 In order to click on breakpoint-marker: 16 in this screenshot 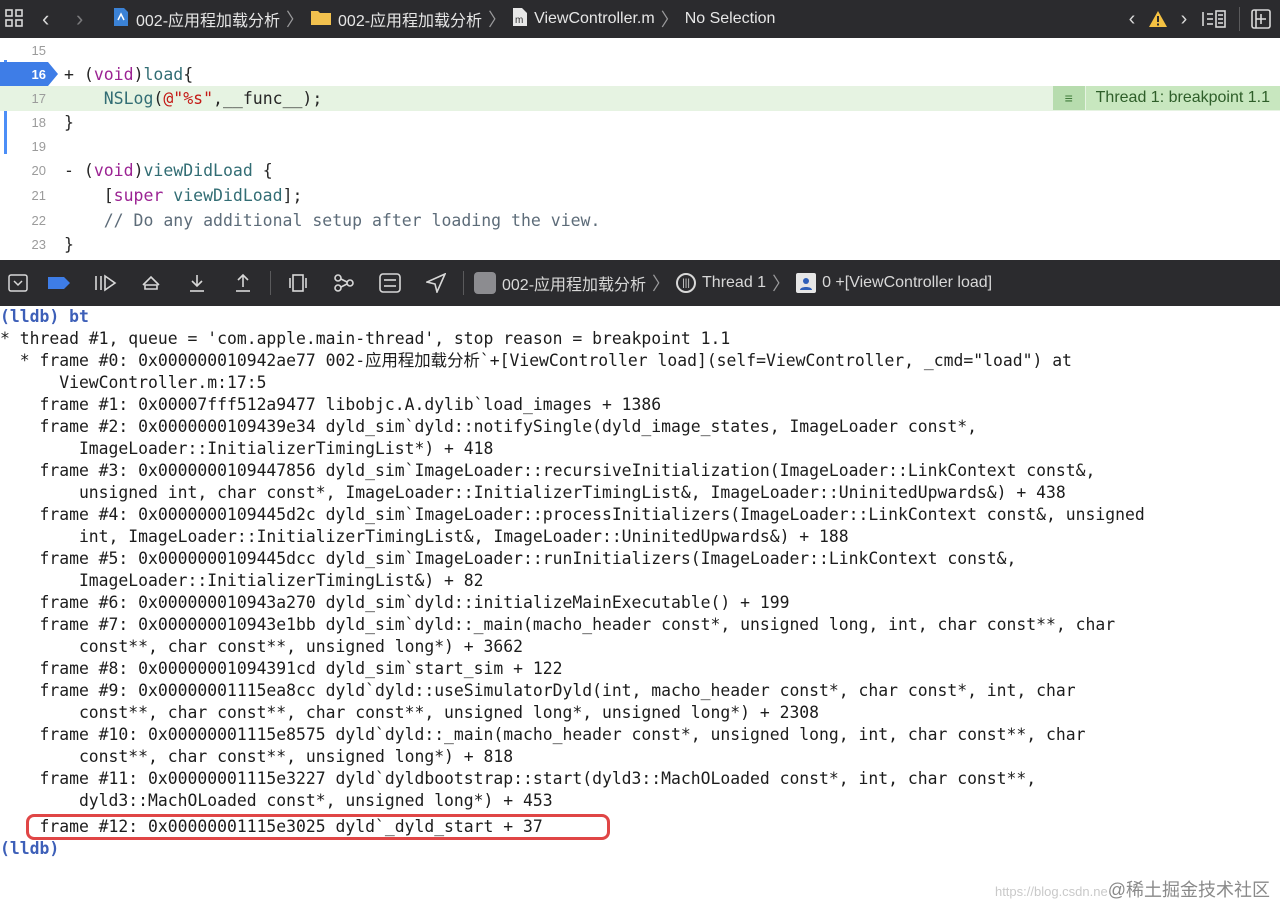, I will do `click(29, 74)`.